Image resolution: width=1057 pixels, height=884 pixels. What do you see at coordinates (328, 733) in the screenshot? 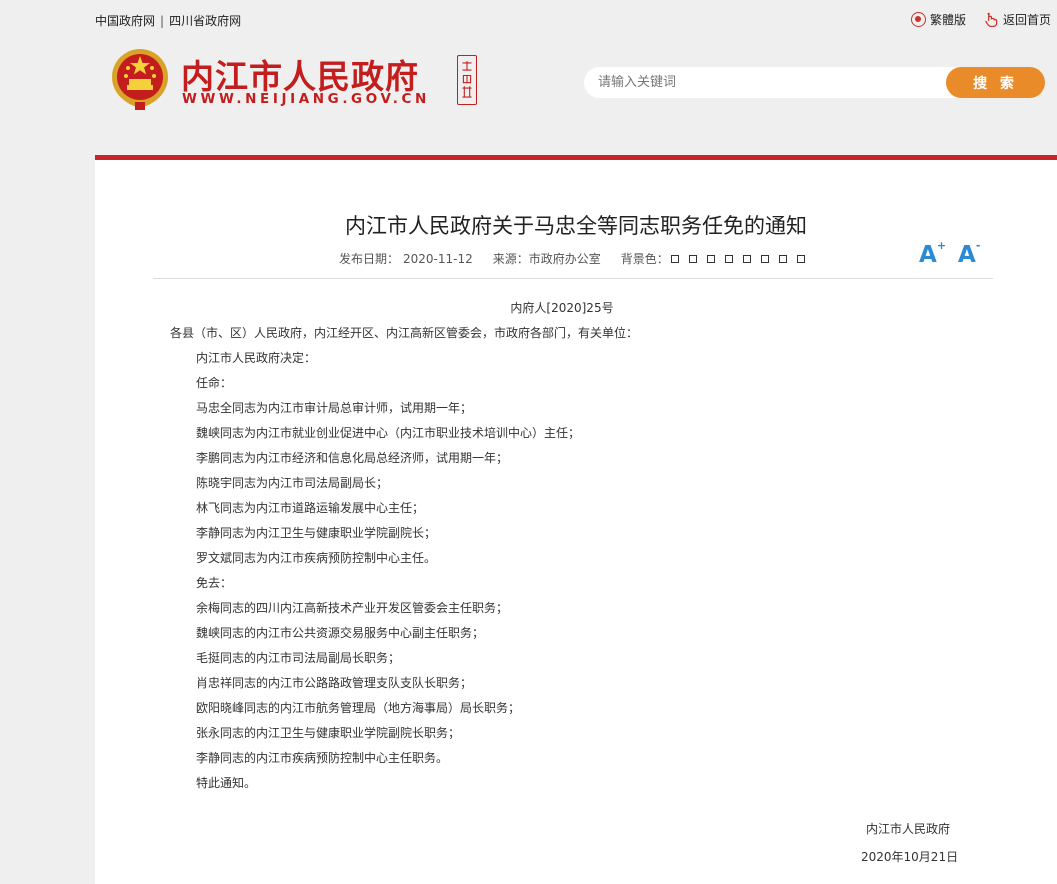
I see `body-line: 张永同志的内江卫生与健康职业学院副院长职务；` at bounding box center [328, 733].